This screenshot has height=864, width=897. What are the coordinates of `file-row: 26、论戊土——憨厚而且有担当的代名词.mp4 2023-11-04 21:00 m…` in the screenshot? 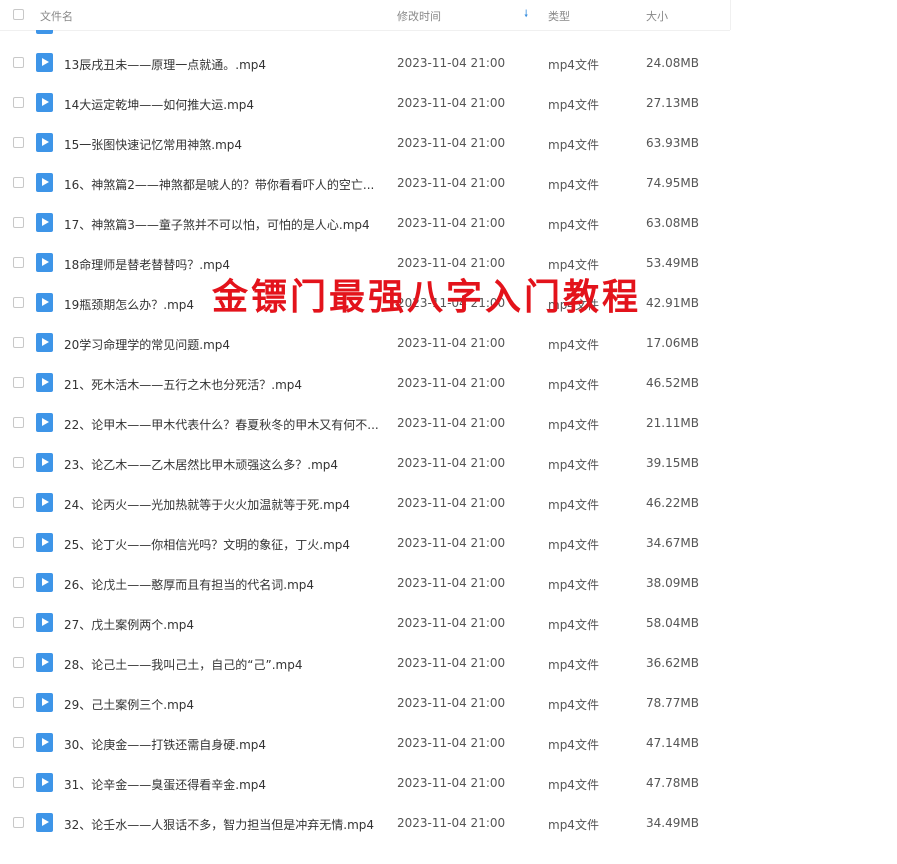 It's located at (448, 583).